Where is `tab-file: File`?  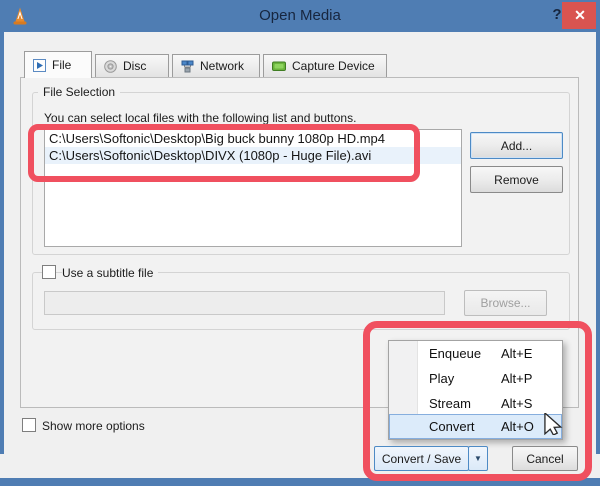 tab-file: File is located at coordinates (58, 64).